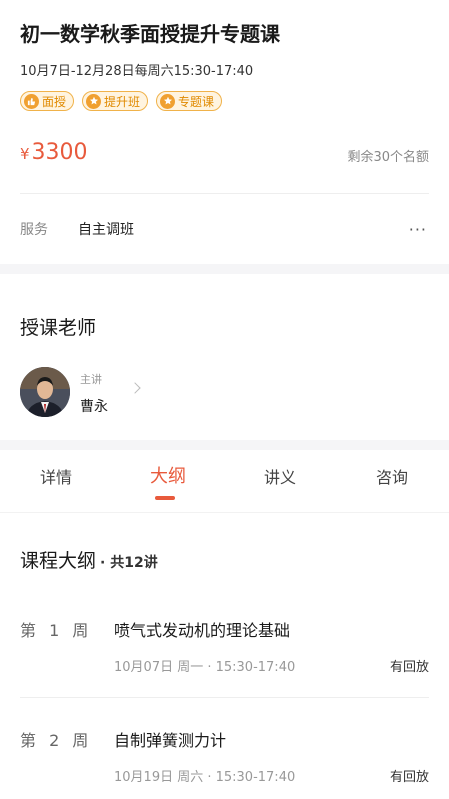  I want to click on lesson-week: 第 1 周, so click(56, 630).